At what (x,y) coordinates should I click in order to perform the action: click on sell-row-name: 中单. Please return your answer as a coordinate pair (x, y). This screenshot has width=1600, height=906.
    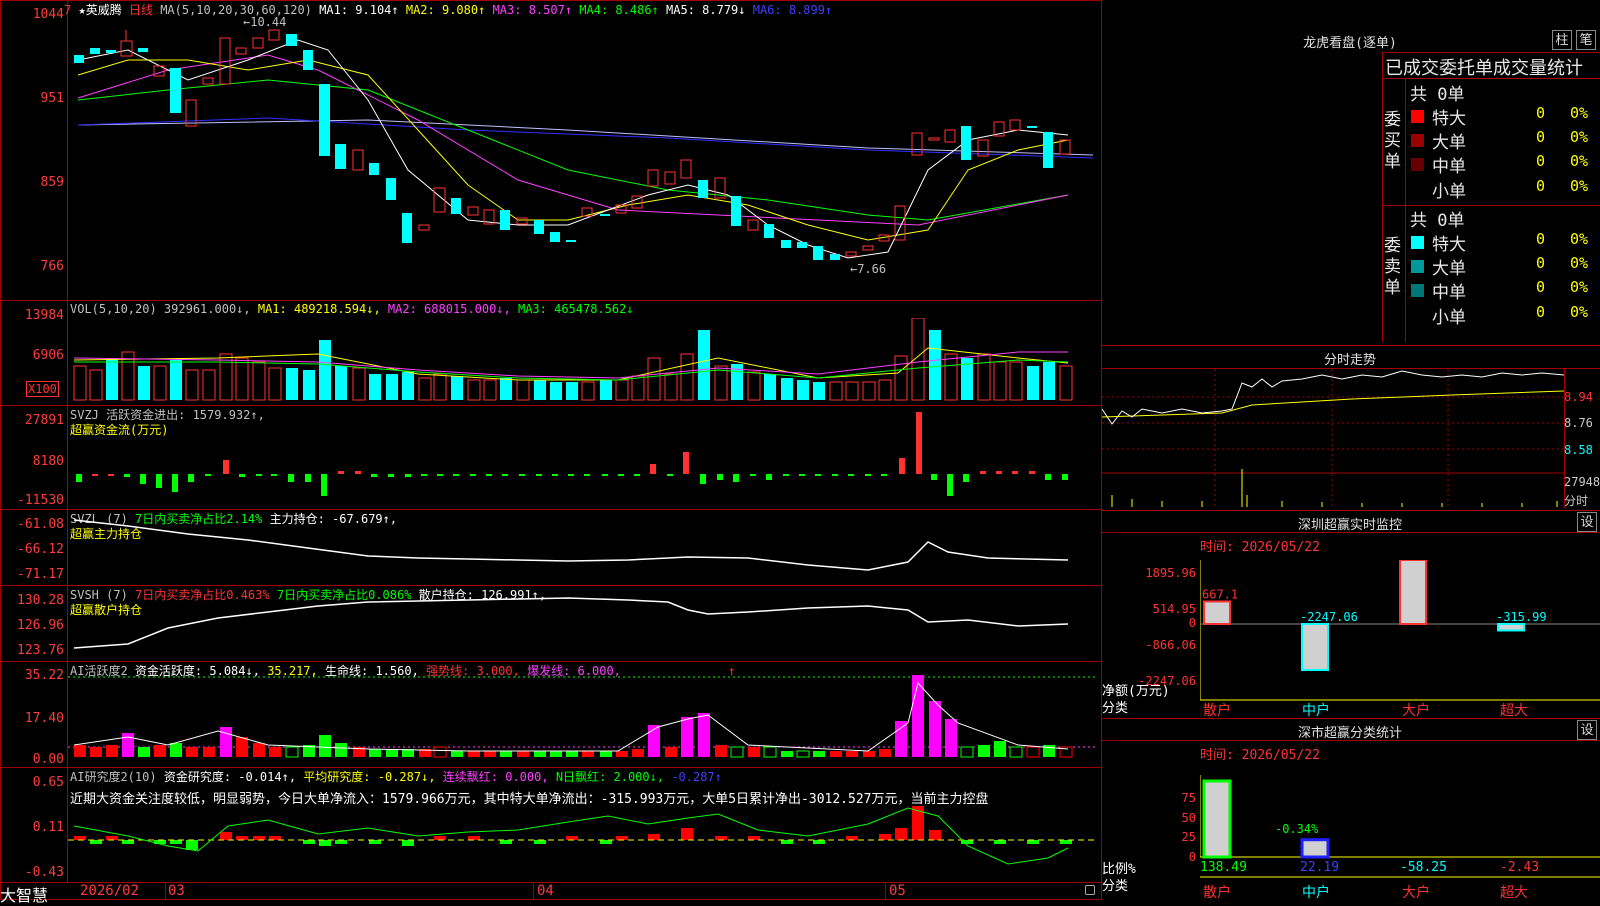
    Looking at the image, I should click on (1449, 293).